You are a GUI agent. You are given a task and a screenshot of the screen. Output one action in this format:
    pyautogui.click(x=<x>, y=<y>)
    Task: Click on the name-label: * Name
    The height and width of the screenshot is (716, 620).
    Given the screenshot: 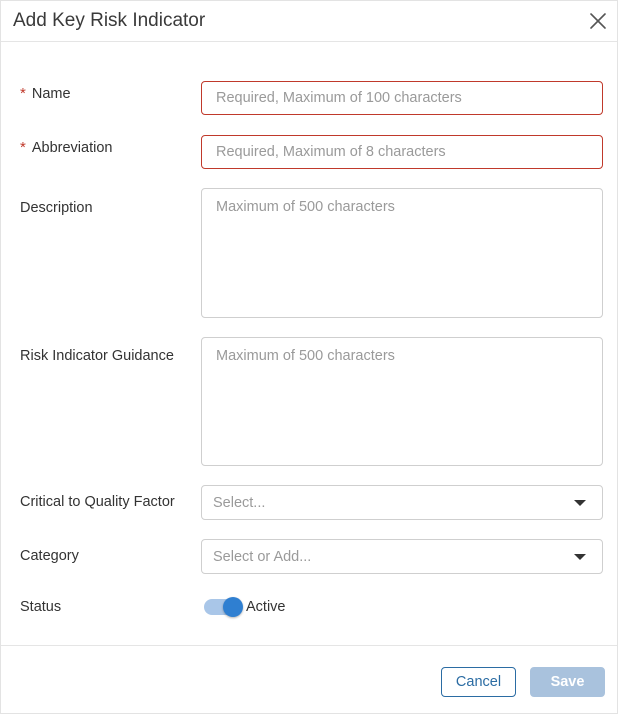 What is the action you would take?
    pyautogui.click(x=45, y=93)
    